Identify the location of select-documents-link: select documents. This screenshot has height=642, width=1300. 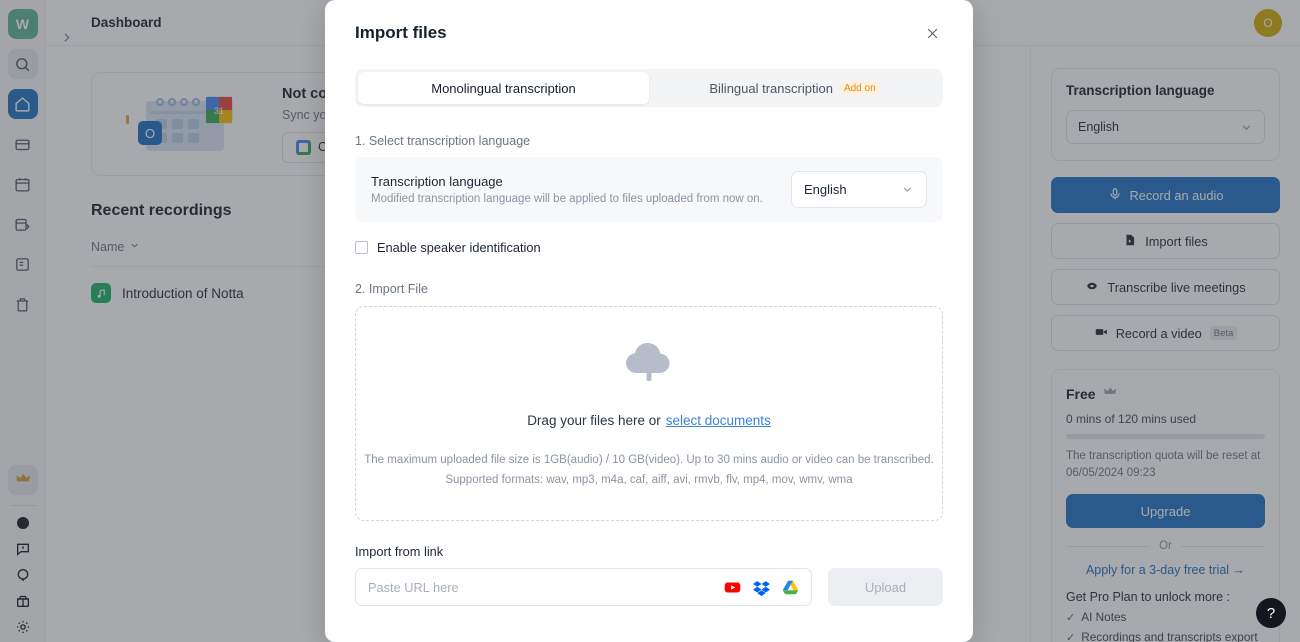
(718, 420).